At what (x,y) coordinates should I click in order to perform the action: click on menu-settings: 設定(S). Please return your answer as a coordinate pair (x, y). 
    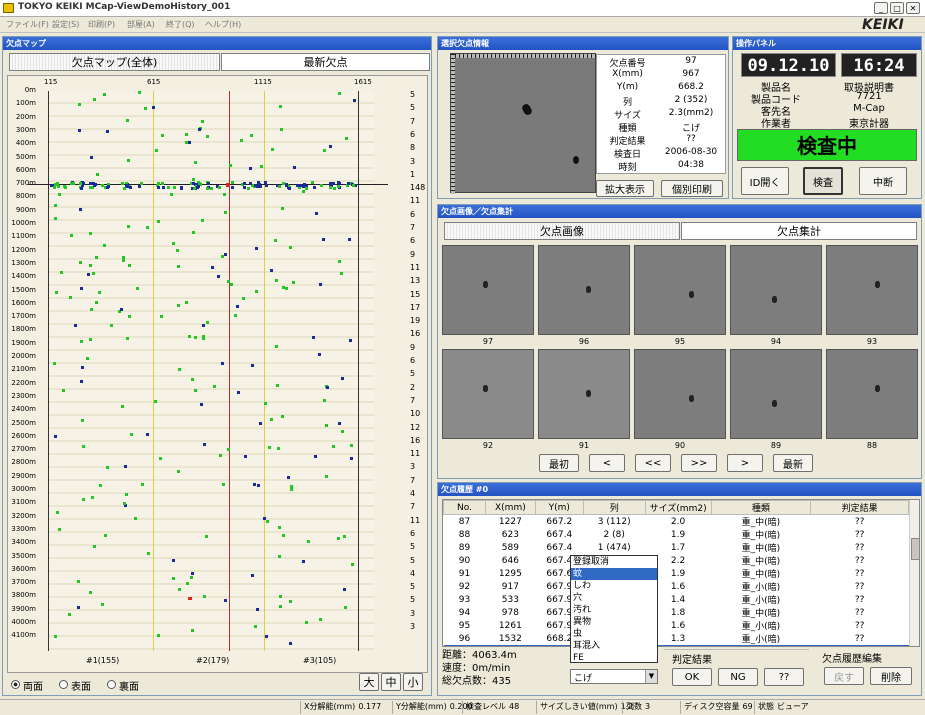
    Looking at the image, I should click on (65, 24).